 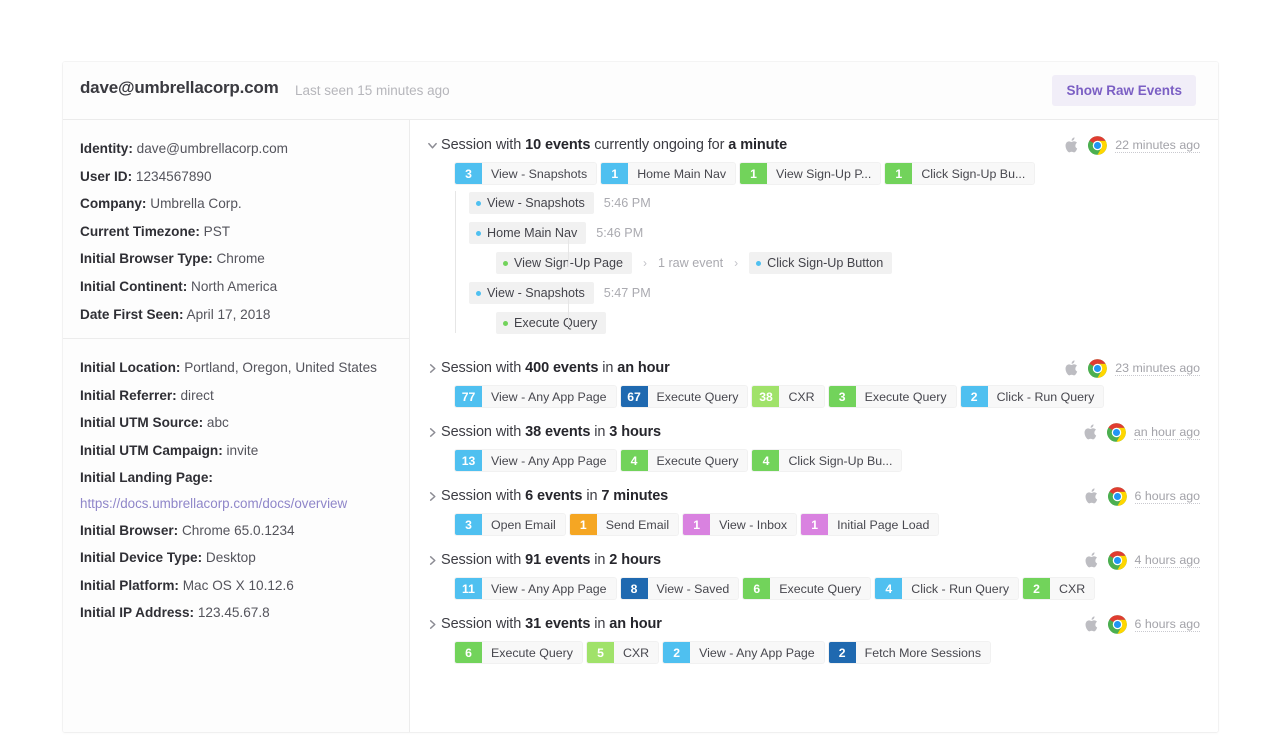 What do you see at coordinates (788, 396) in the screenshot?
I see `event-summary-chip: 38 CXR` at bounding box center [788, 396].